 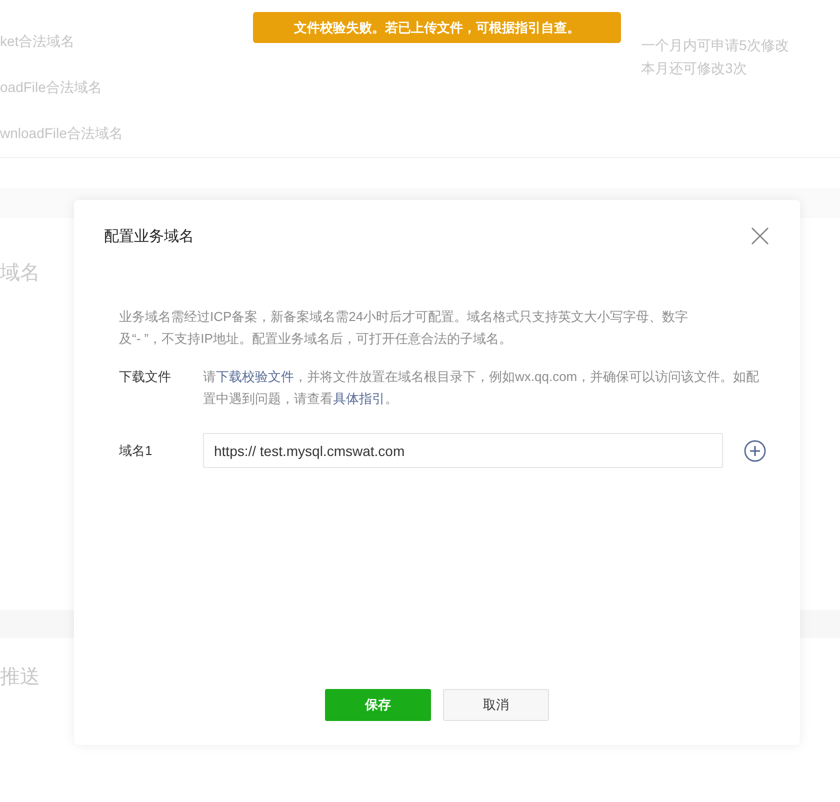 What do you see at coordinates (145, 377) in the screenshot?
I see `field-label: 下载文件` at bounding box center [145, 377].